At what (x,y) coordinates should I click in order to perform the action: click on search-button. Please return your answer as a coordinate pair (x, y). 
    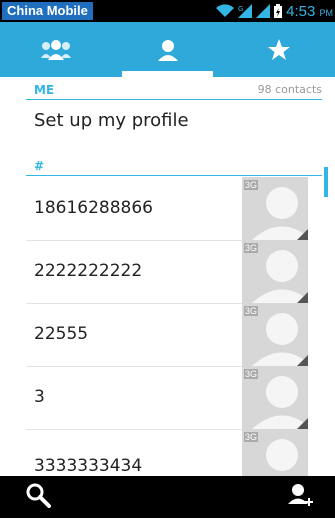
    Looking at the image, I should click on (38, 497).